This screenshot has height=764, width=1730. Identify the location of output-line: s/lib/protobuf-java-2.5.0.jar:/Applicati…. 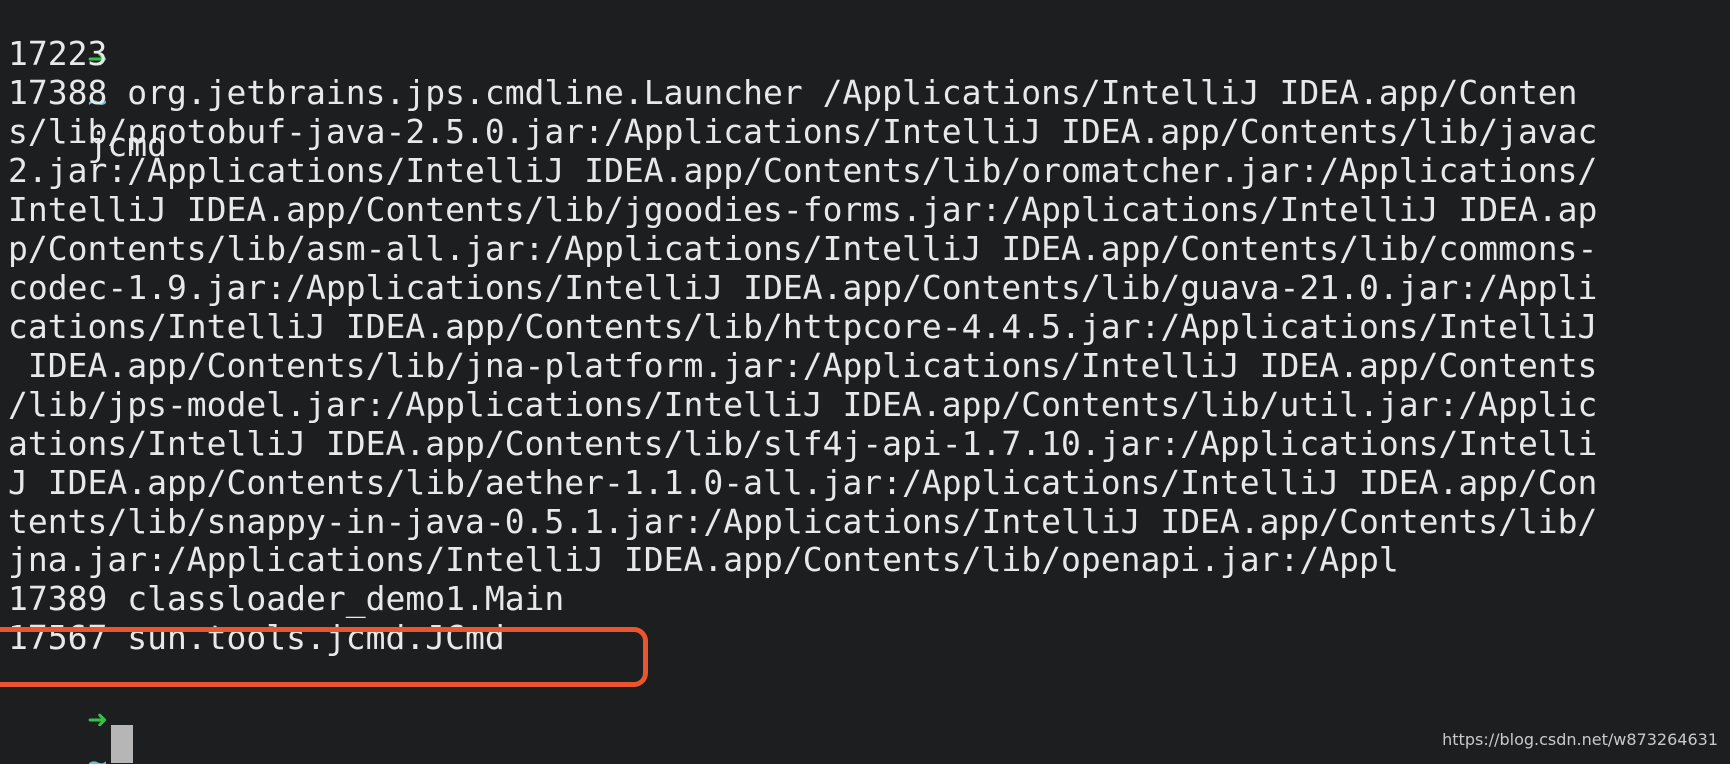
(803, 131).